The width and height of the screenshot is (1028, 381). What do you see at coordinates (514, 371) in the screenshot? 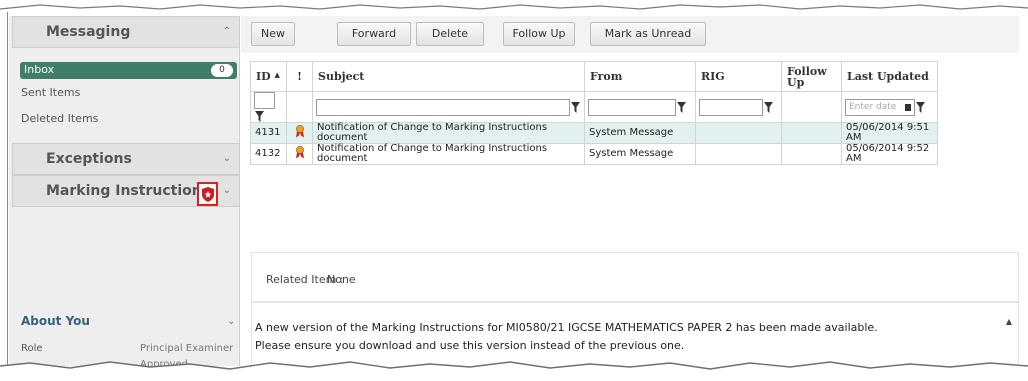
I see `torn-edge-bottom` at bounding box center [514, 371].